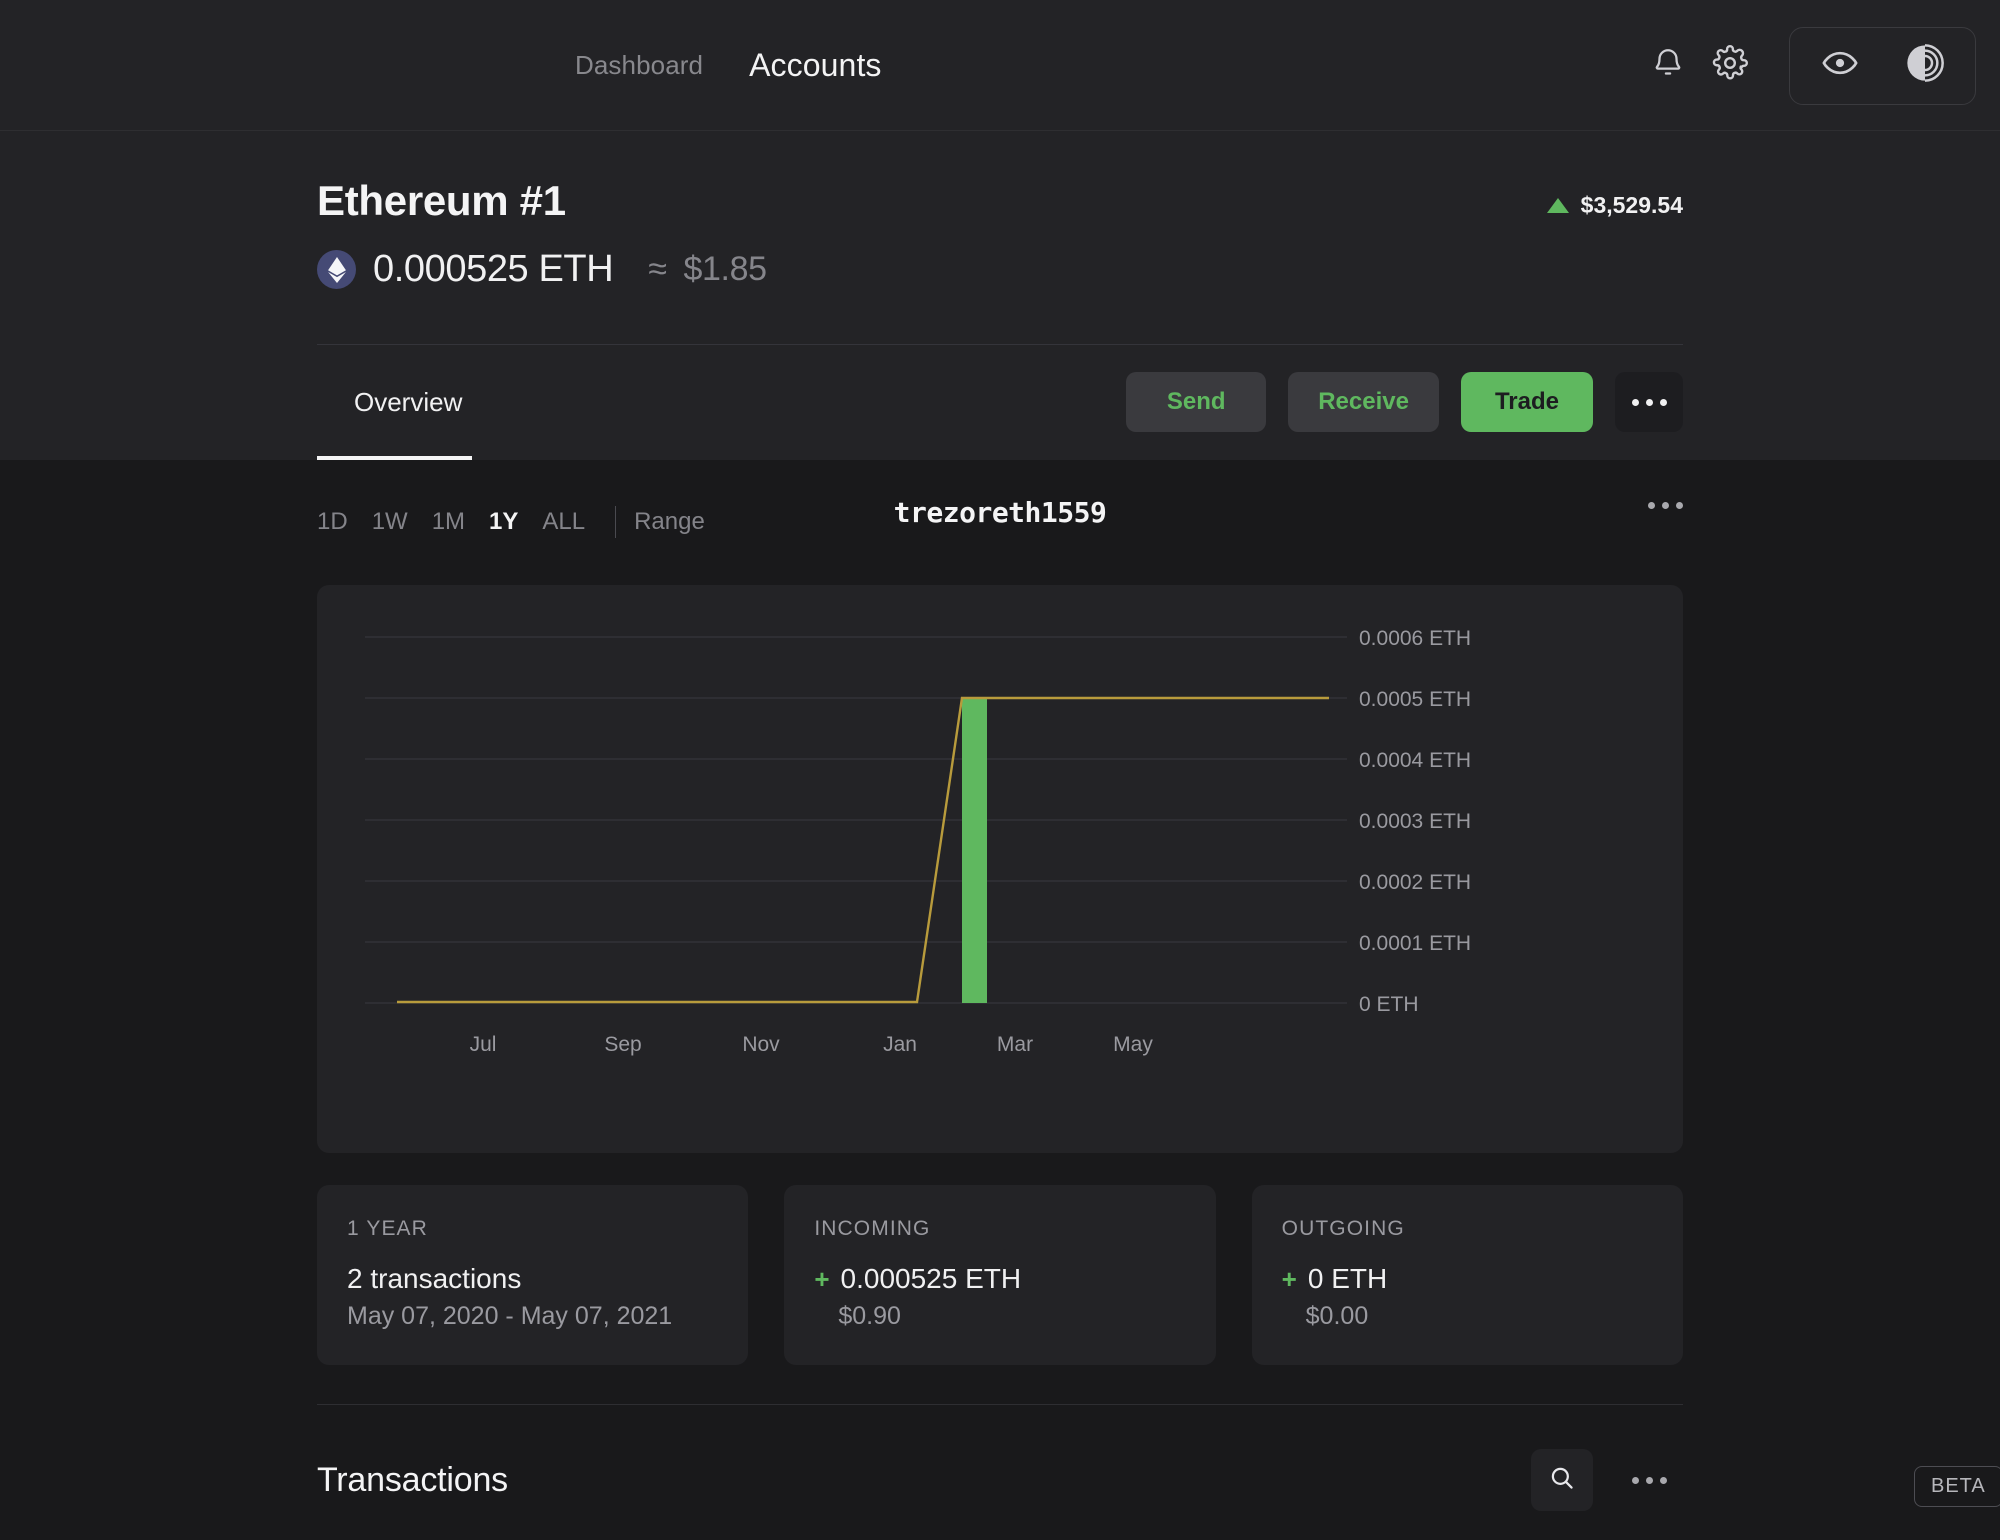 The height and width of the screenshot is (1540, 2000). What do you see at coordinates (1415, 943) in the screenshot?
I see `y-axis-label-1: 0.0001 ETH` at bounding box center [1415, 943].